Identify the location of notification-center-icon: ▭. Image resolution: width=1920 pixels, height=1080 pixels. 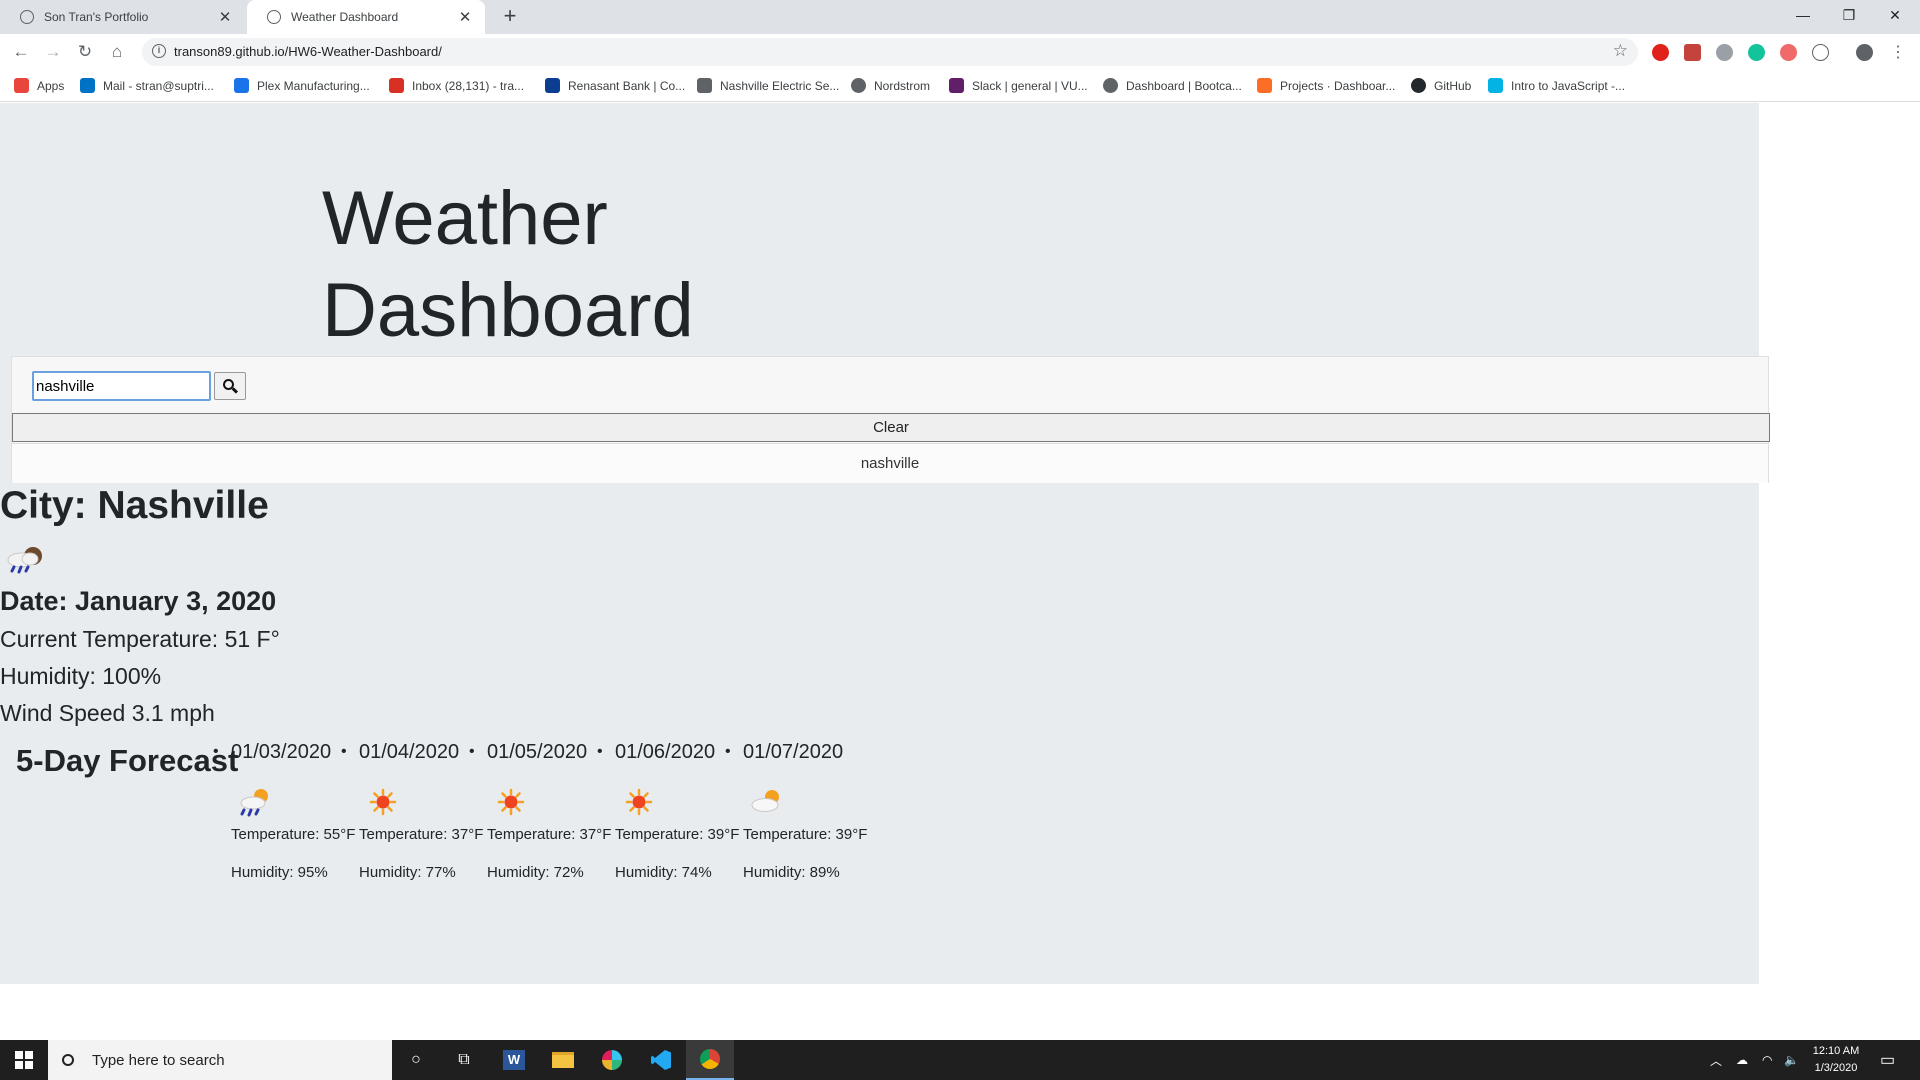
(1887, 1060).